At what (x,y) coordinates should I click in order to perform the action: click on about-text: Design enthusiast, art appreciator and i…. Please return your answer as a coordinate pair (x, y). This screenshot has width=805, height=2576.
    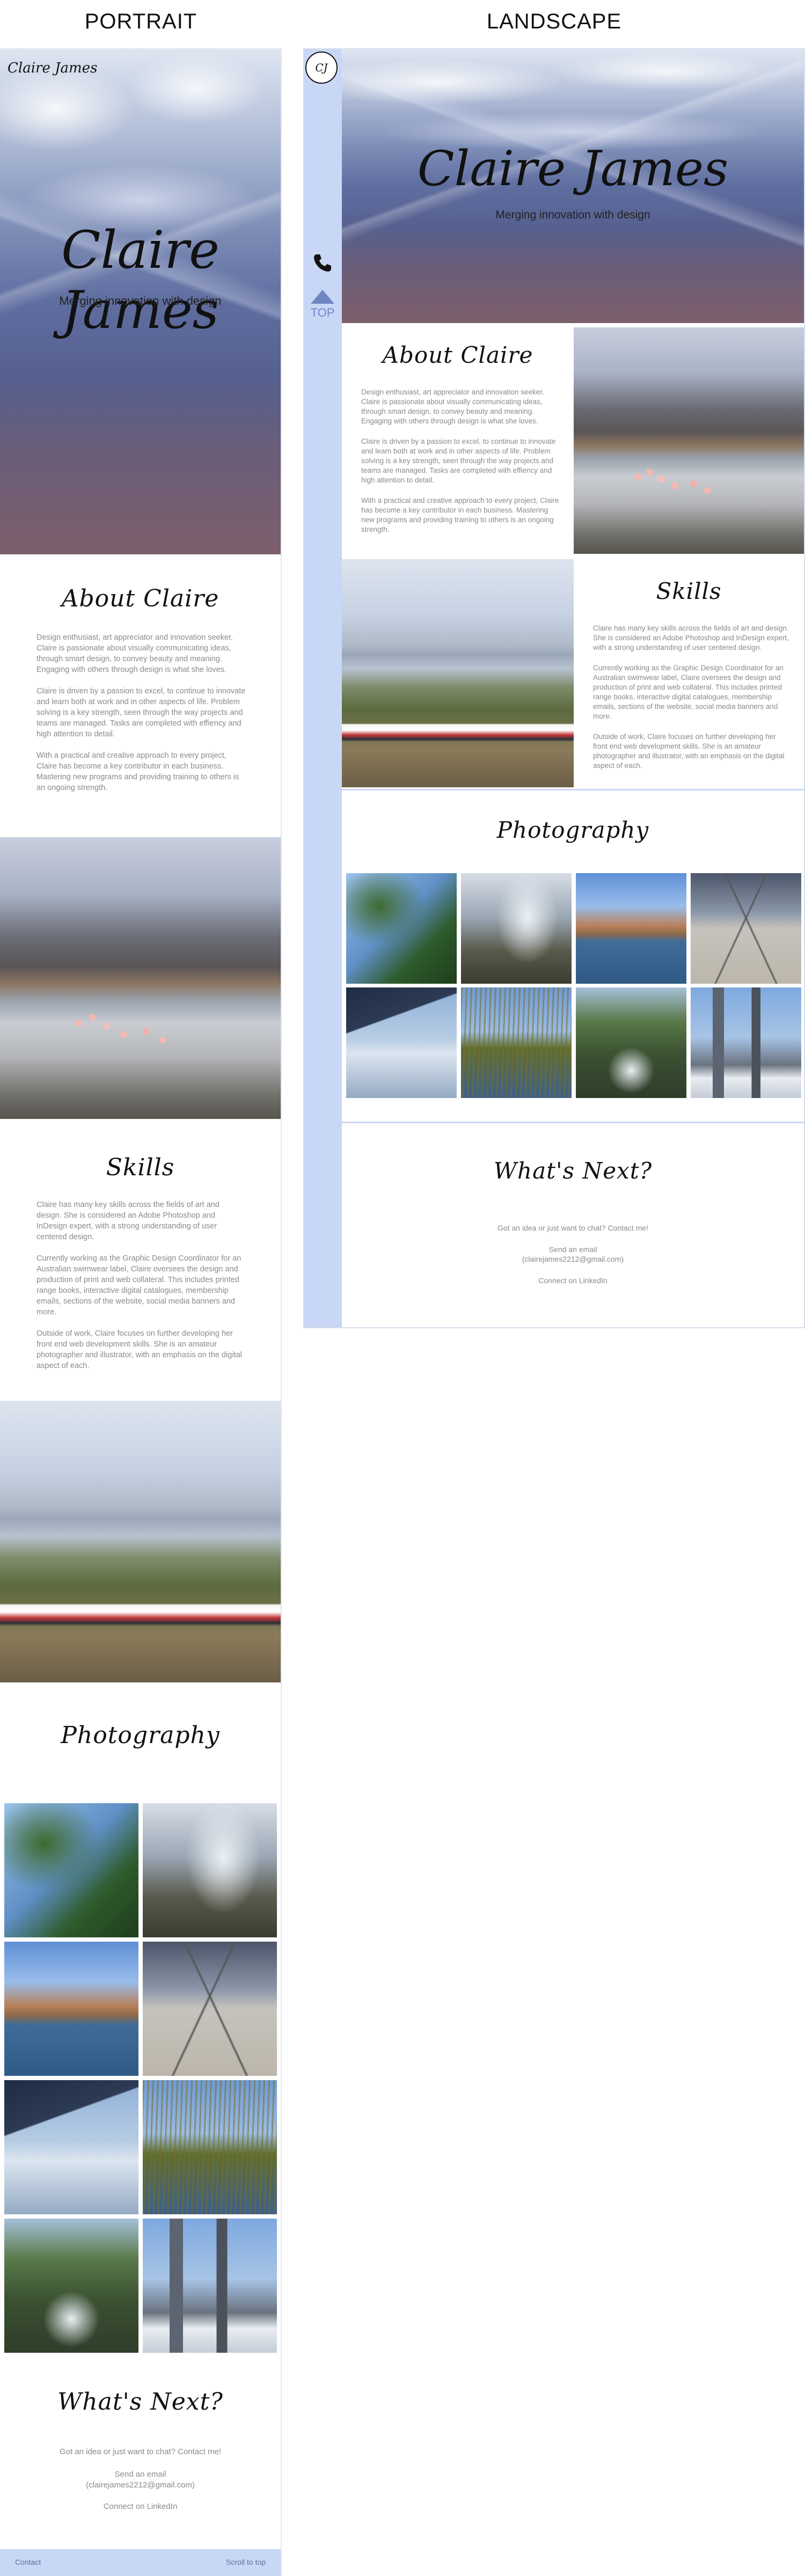
    Looking at the image, I should click on (141, 718).